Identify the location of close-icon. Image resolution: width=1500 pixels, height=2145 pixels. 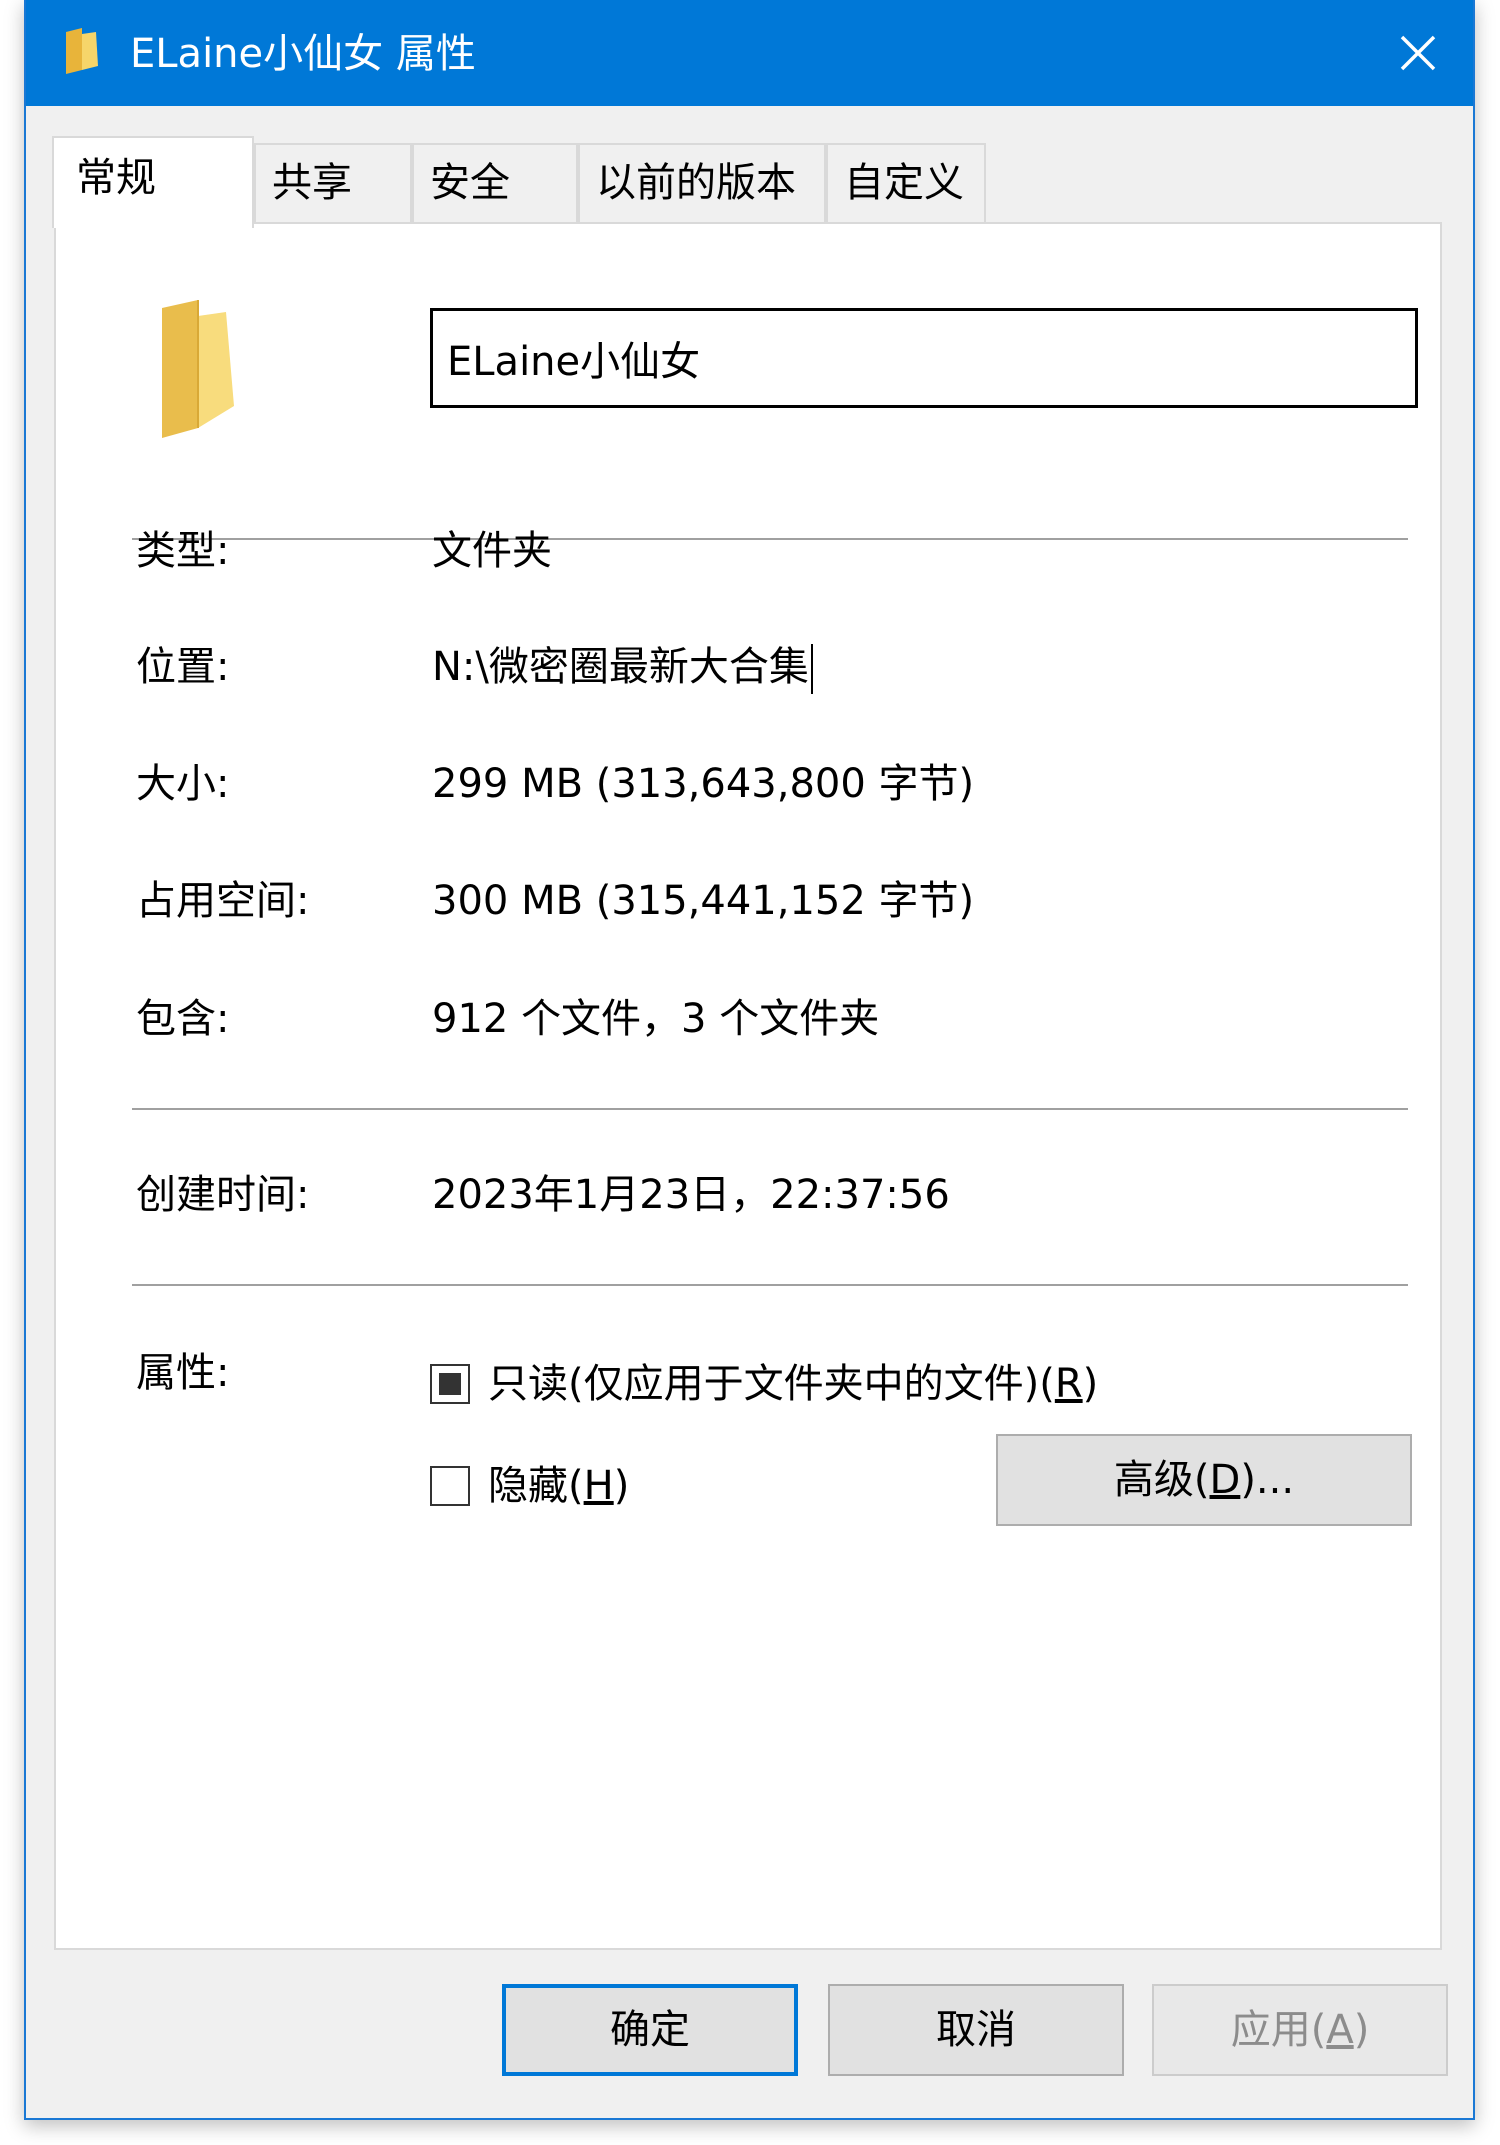
(1418, 53).